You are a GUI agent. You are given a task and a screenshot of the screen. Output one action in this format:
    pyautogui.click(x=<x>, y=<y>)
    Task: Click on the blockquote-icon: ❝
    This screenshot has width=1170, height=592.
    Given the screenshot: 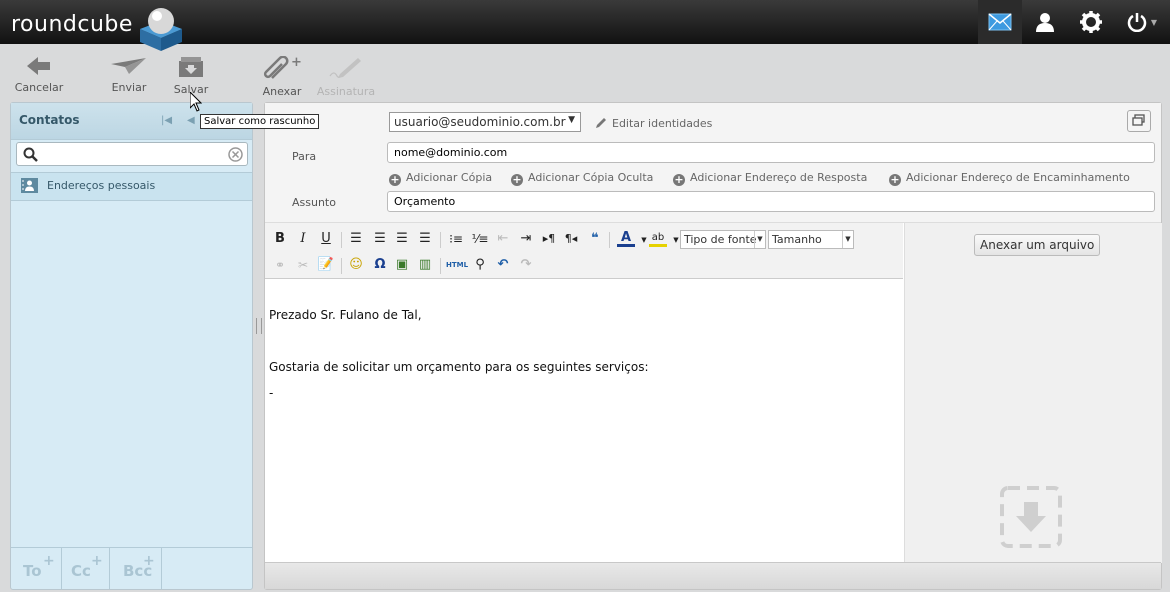 What is the action you would take?
    pyautogui.click(x=595, y=239)
    